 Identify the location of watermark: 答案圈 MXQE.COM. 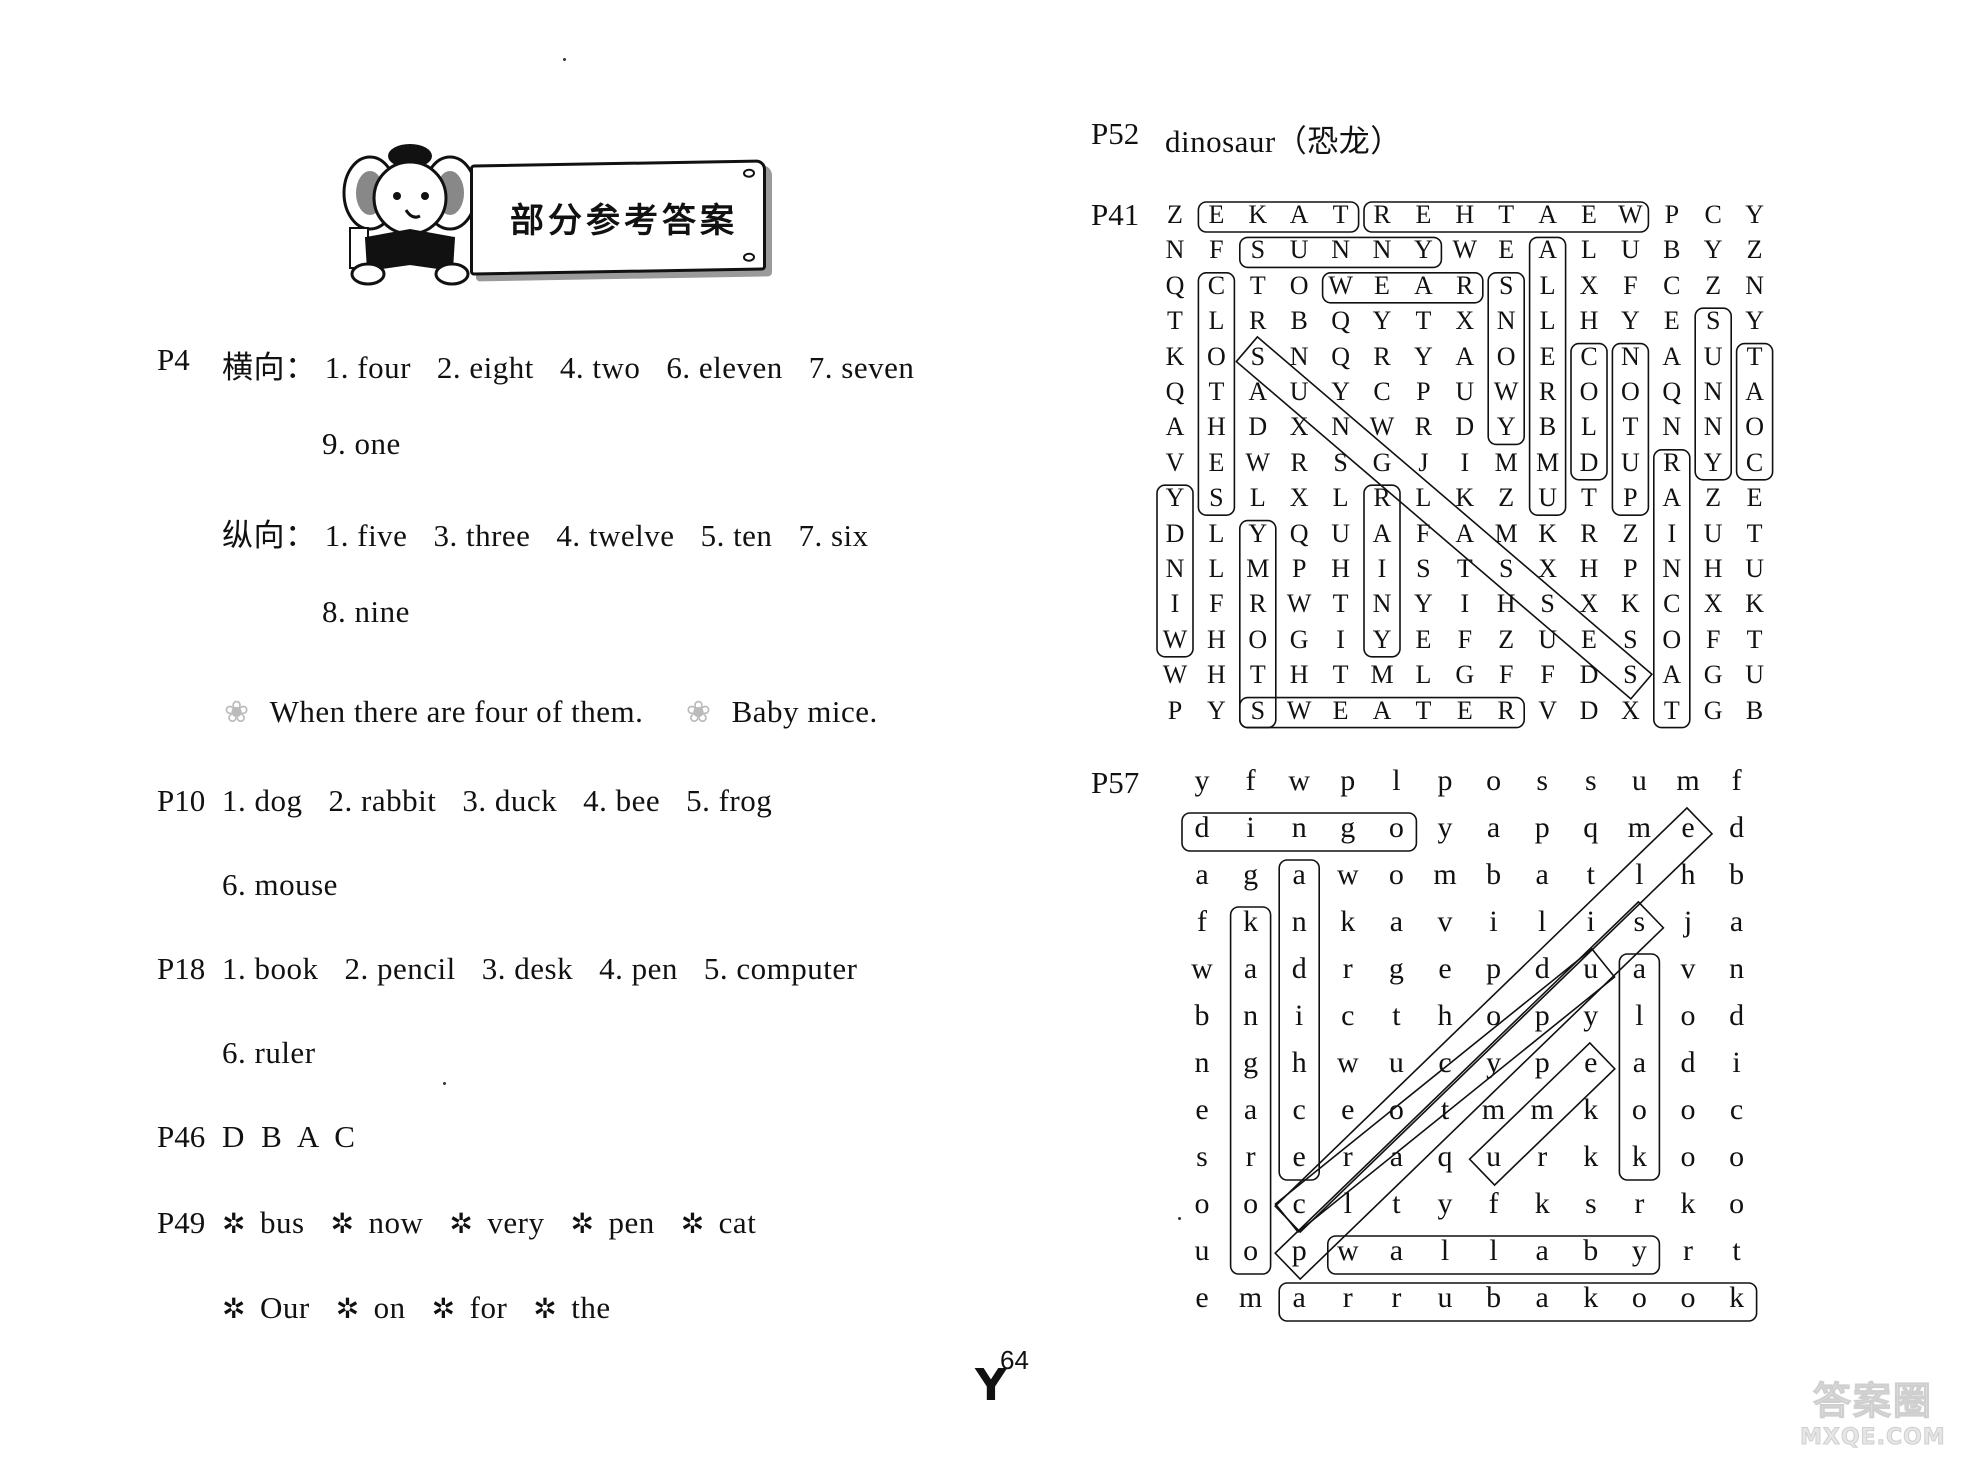
(1873, 1410).